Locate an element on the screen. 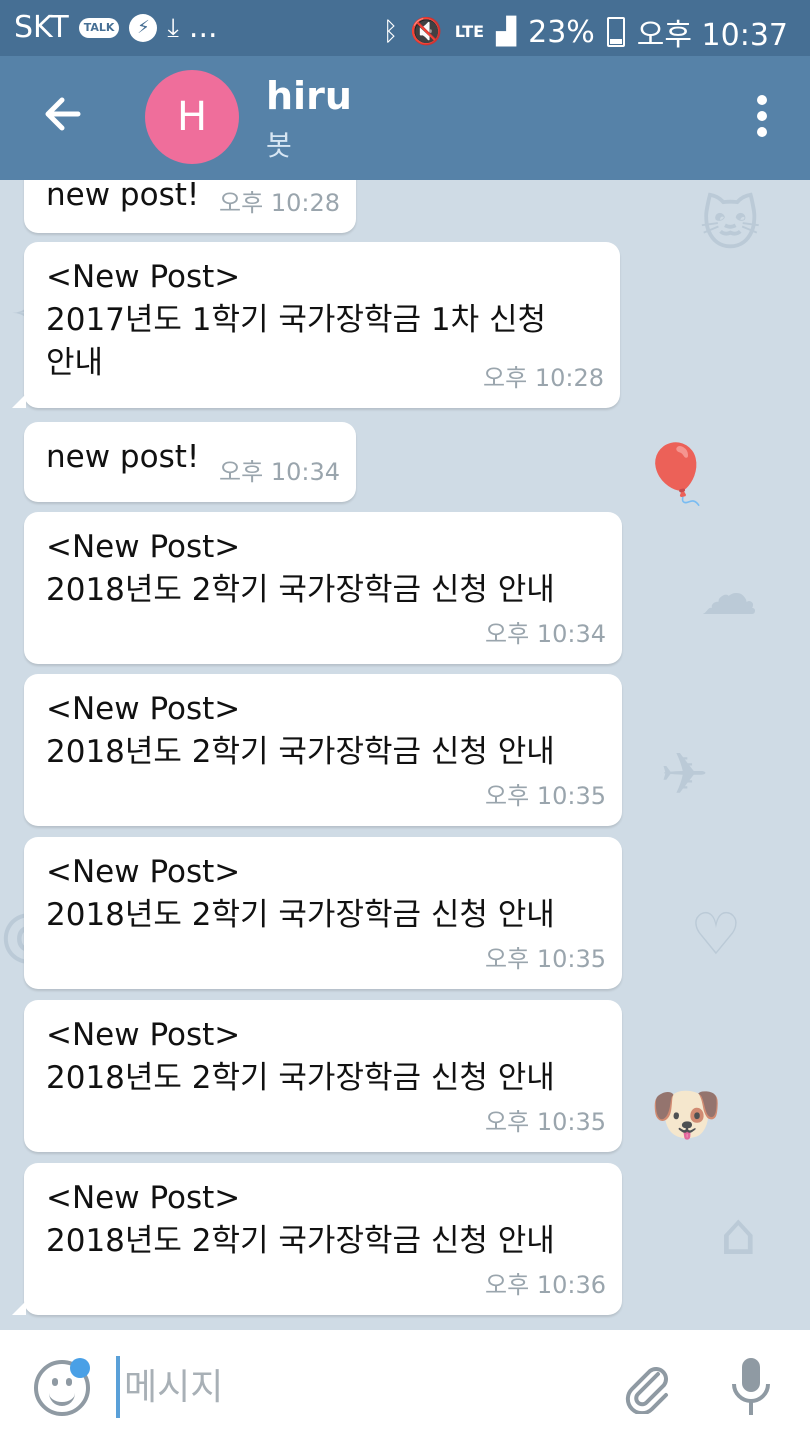 The image size is (810, 1440). message-input is located at coordinates (356, 1387).